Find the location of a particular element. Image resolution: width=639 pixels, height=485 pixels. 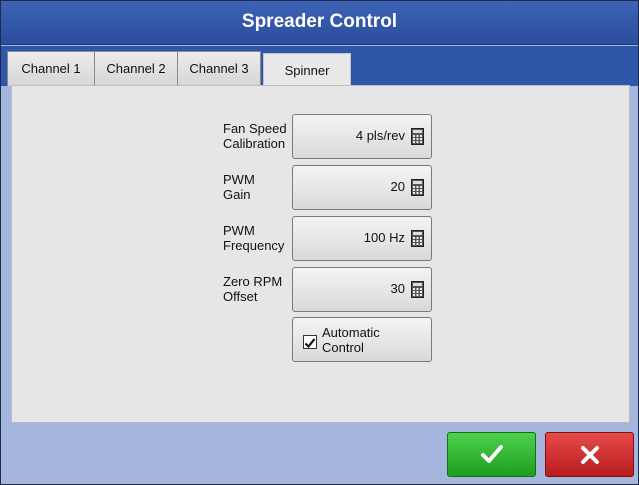

pwm-gain-label-line1: PWM is located at coordinates (239, 179).